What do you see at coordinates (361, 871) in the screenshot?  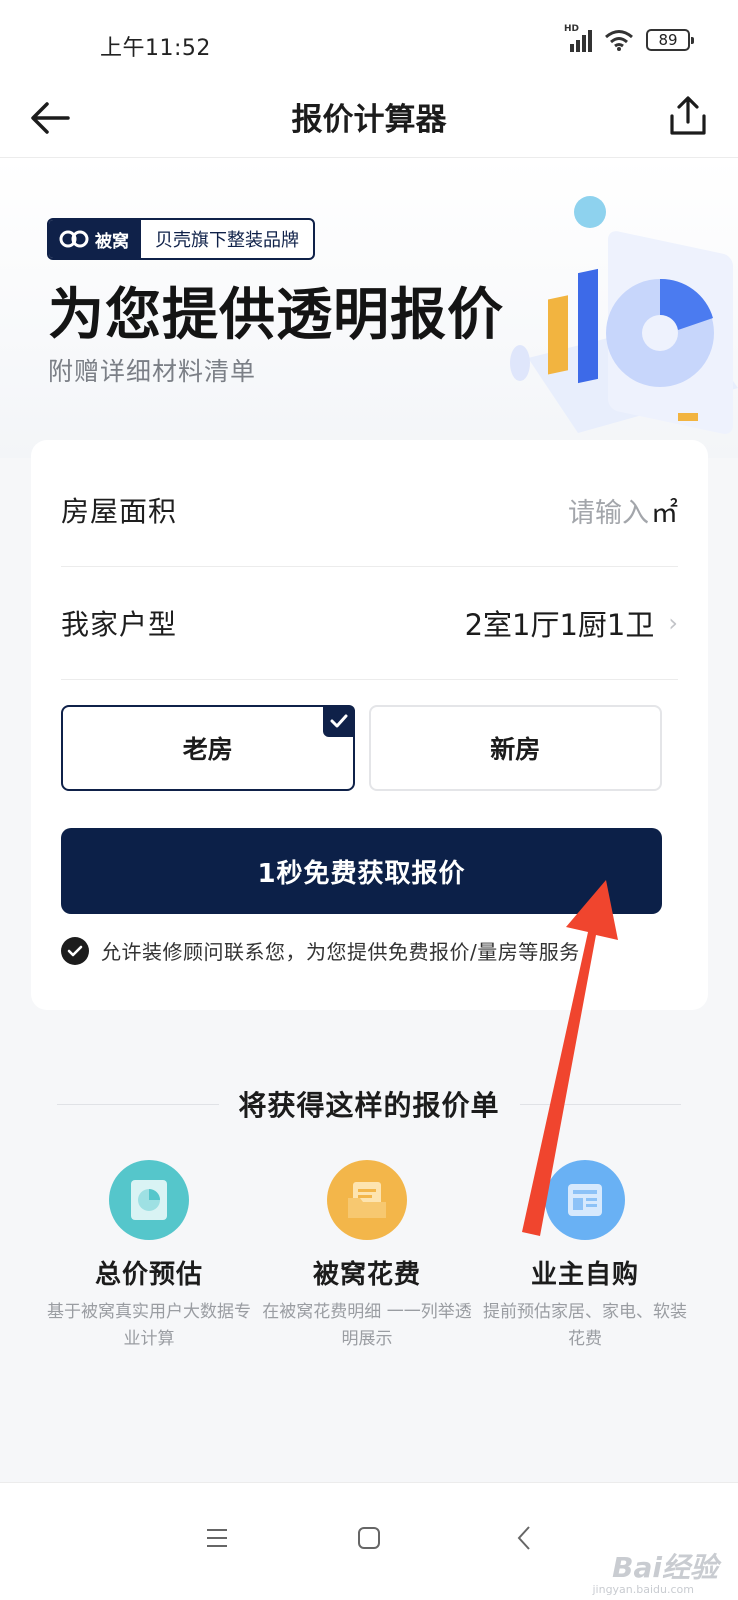 I see `get-quote-button: 1秒免费获取报价` at bounding box center [361, 871].